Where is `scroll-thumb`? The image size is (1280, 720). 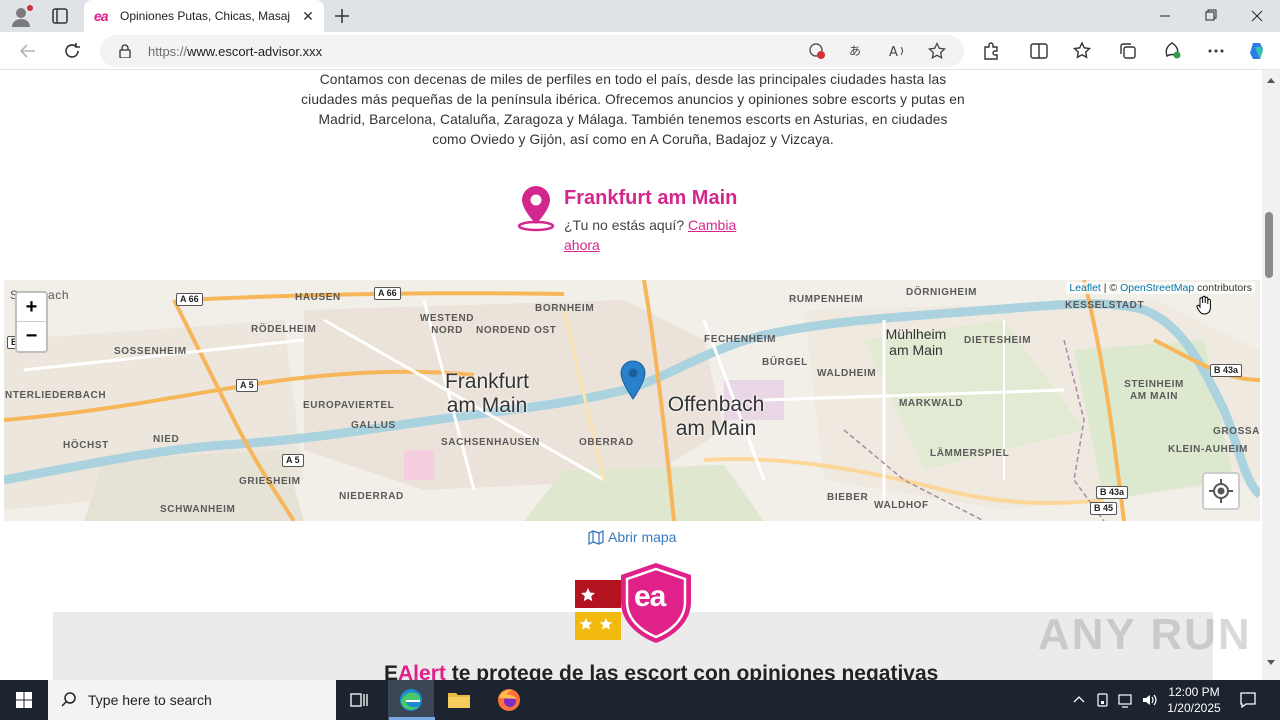
scroll-thumb is located at coordinates (1269, 245).